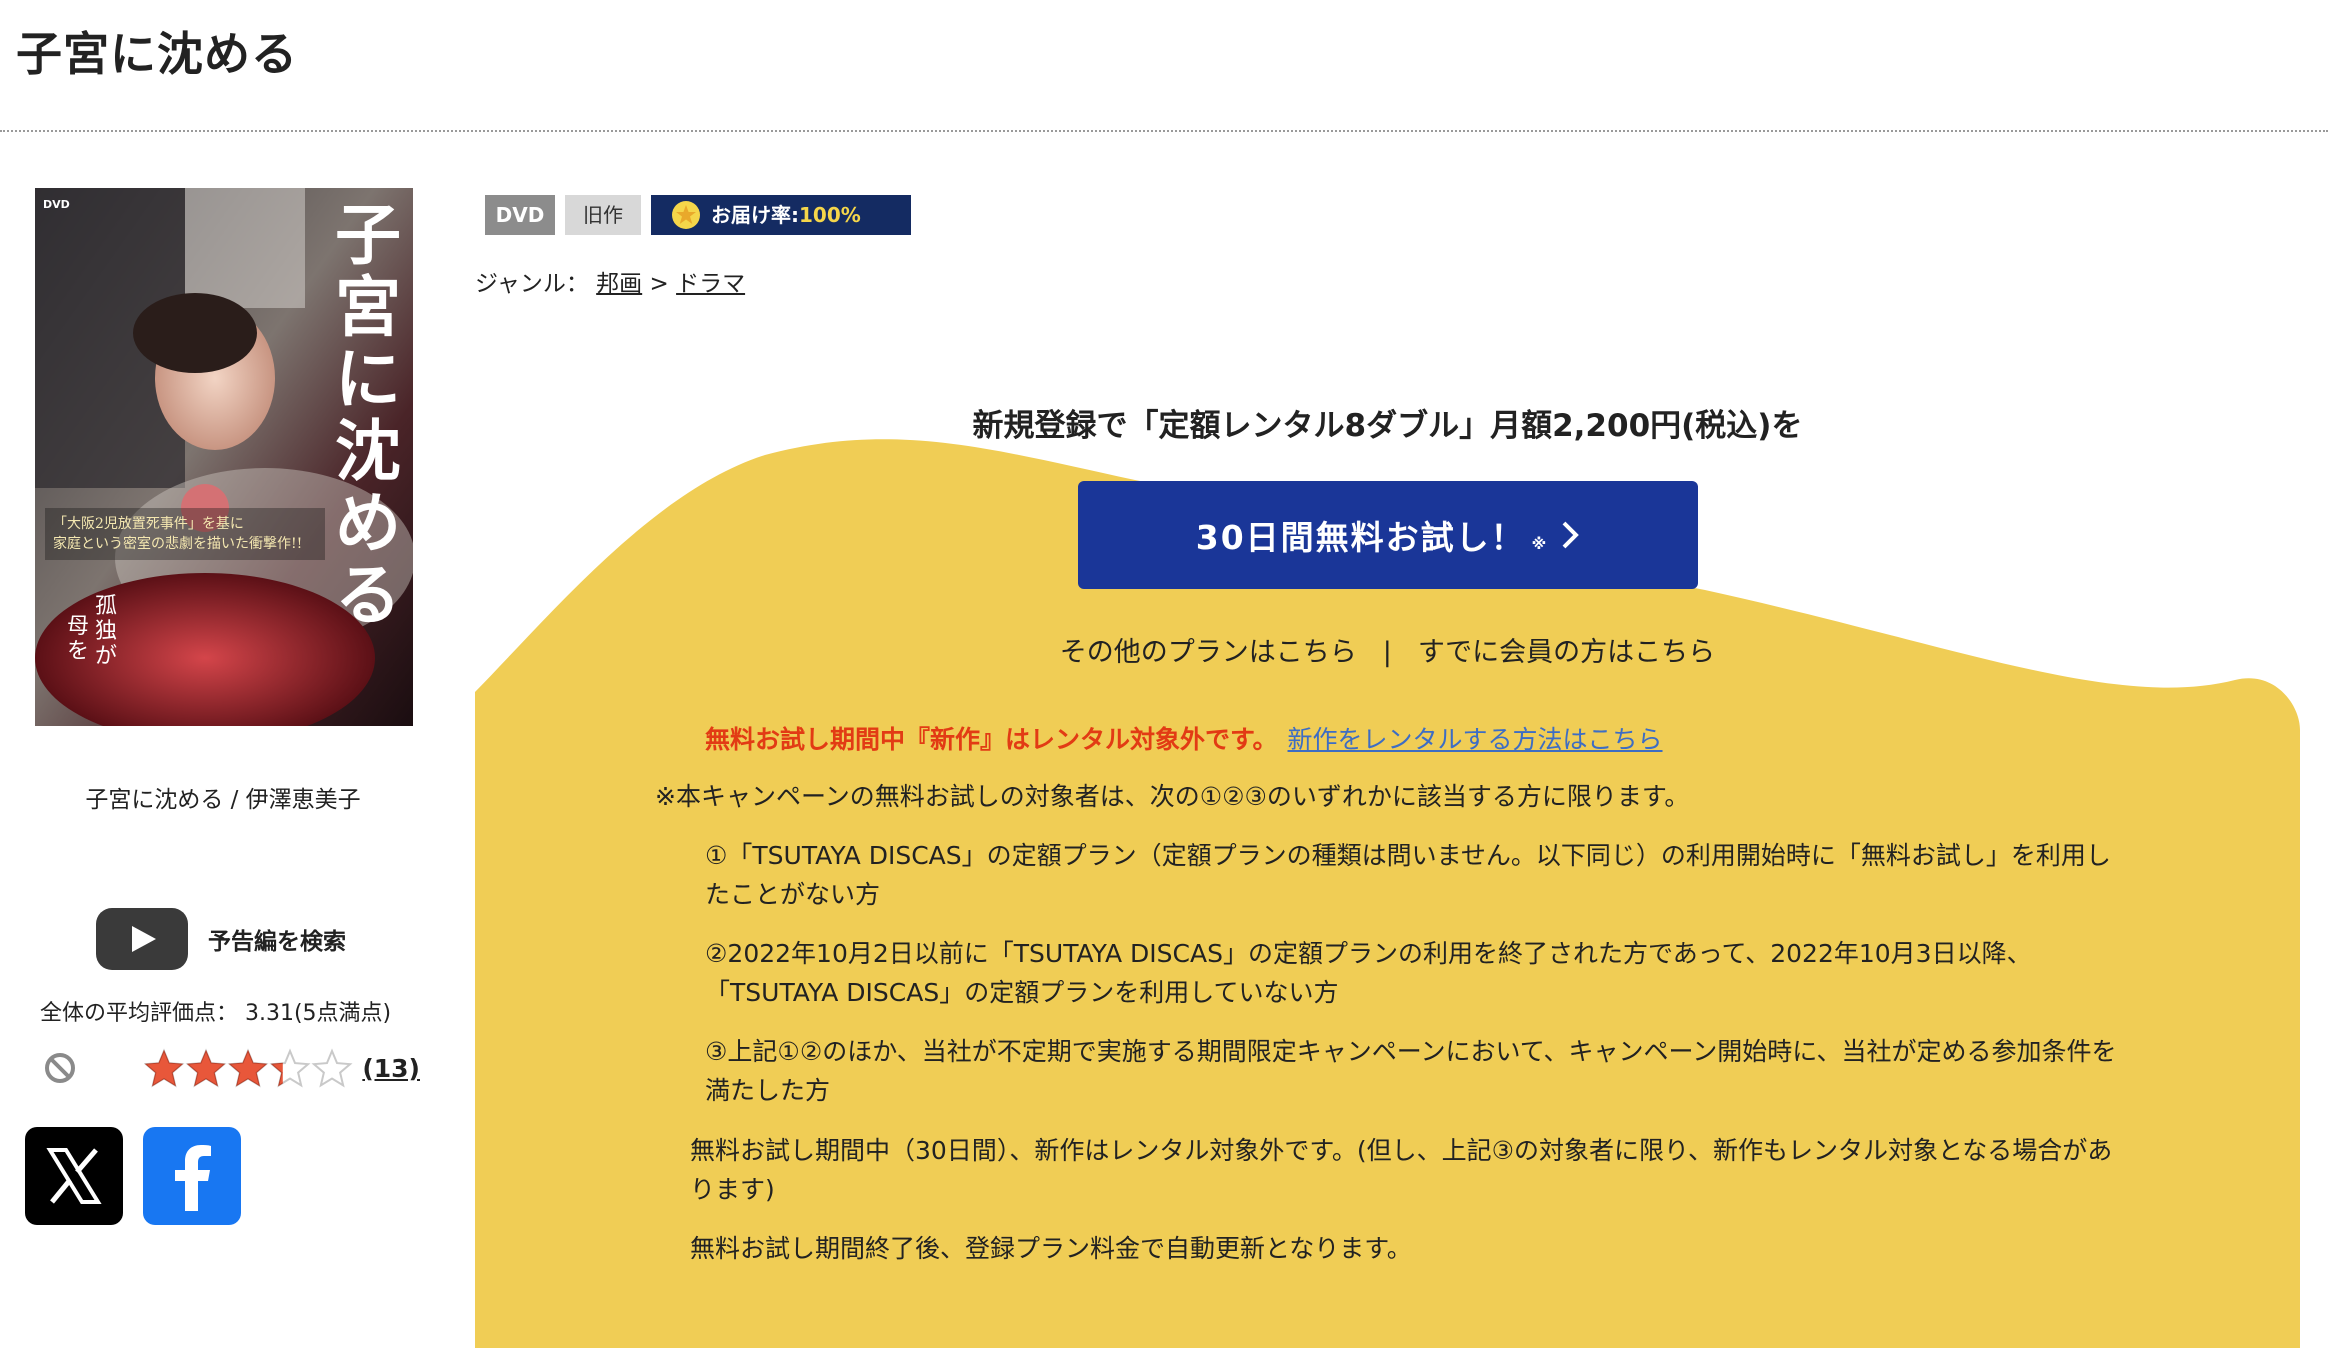  I want to click on new-release-rental-link: 新作をレンタルする方法はこちら, so click(1475, 739).